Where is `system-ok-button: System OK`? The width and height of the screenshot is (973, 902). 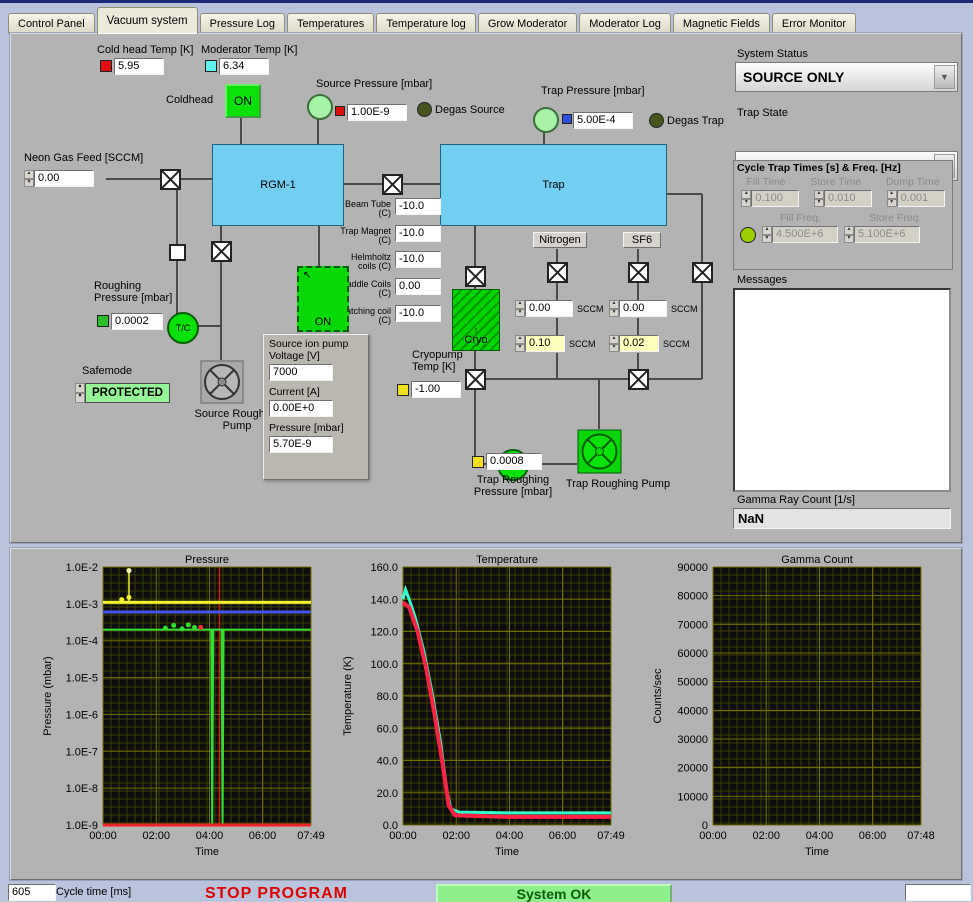 system-ok-button: System OK is located at coordinates (554, 893).